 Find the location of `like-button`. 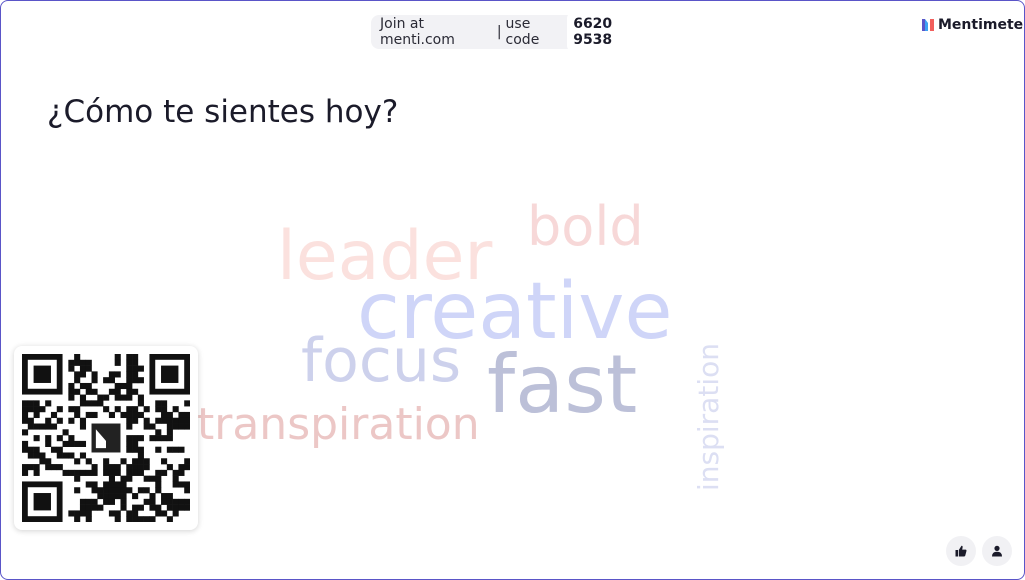

like-button is located at coordinates (961, 551).